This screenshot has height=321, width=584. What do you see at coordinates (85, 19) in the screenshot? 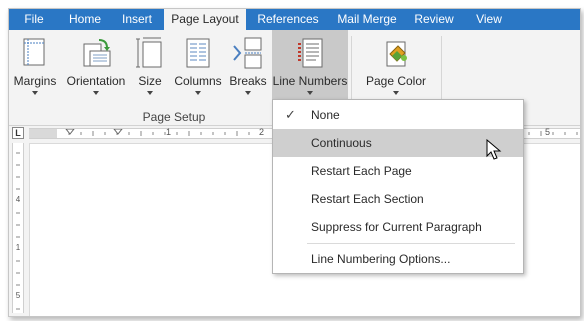
I see `tab-home: Home` at bounding box center [85, 19].